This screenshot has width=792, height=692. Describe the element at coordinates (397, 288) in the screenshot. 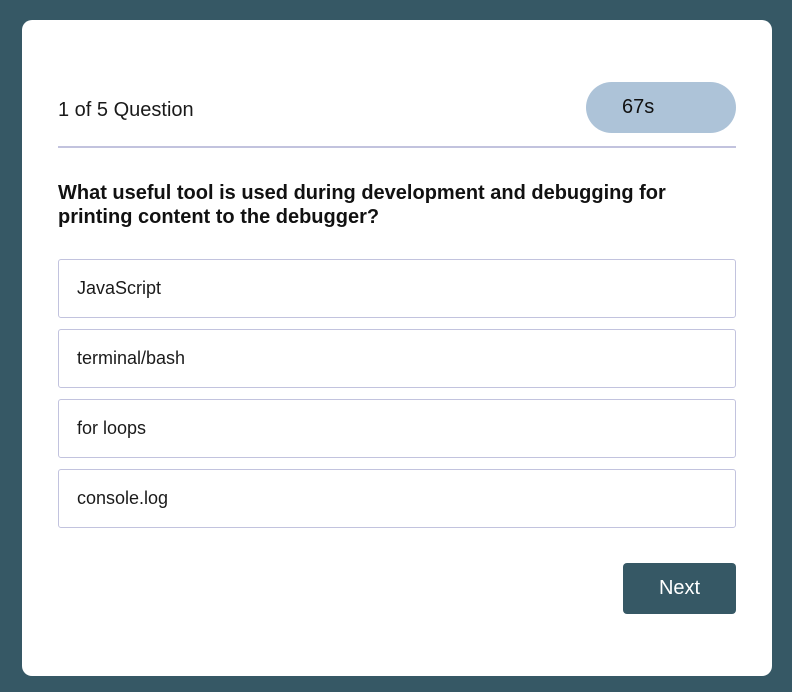

I see `answer-option: JavaScript` at that location.